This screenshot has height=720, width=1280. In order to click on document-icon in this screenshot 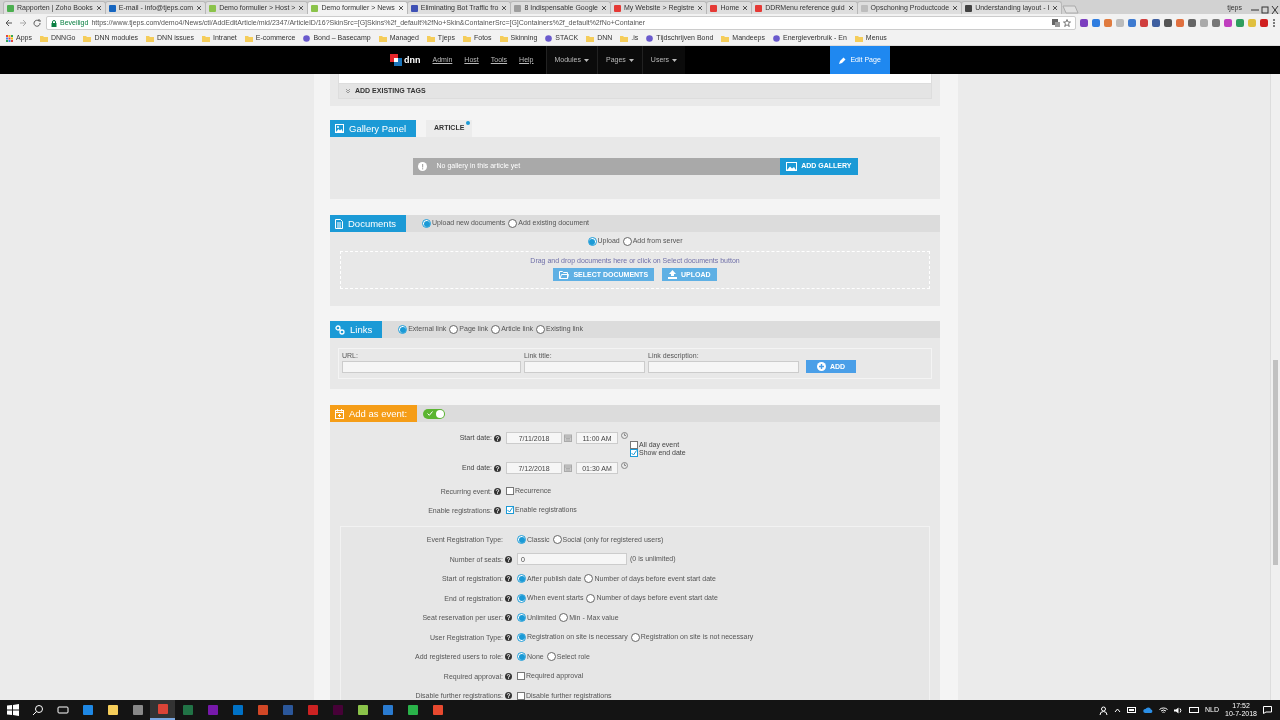, I will do `click(339, 223)`.